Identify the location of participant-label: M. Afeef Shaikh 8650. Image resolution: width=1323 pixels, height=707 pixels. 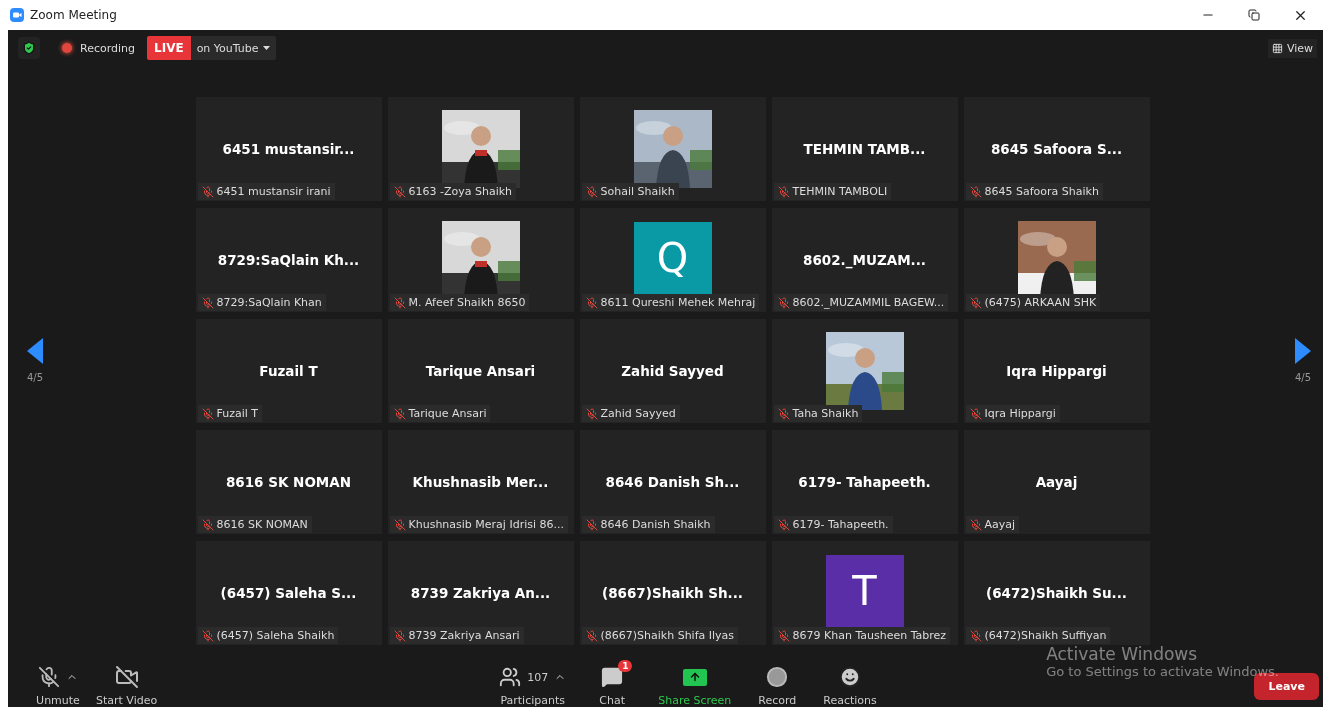
(467, 302).